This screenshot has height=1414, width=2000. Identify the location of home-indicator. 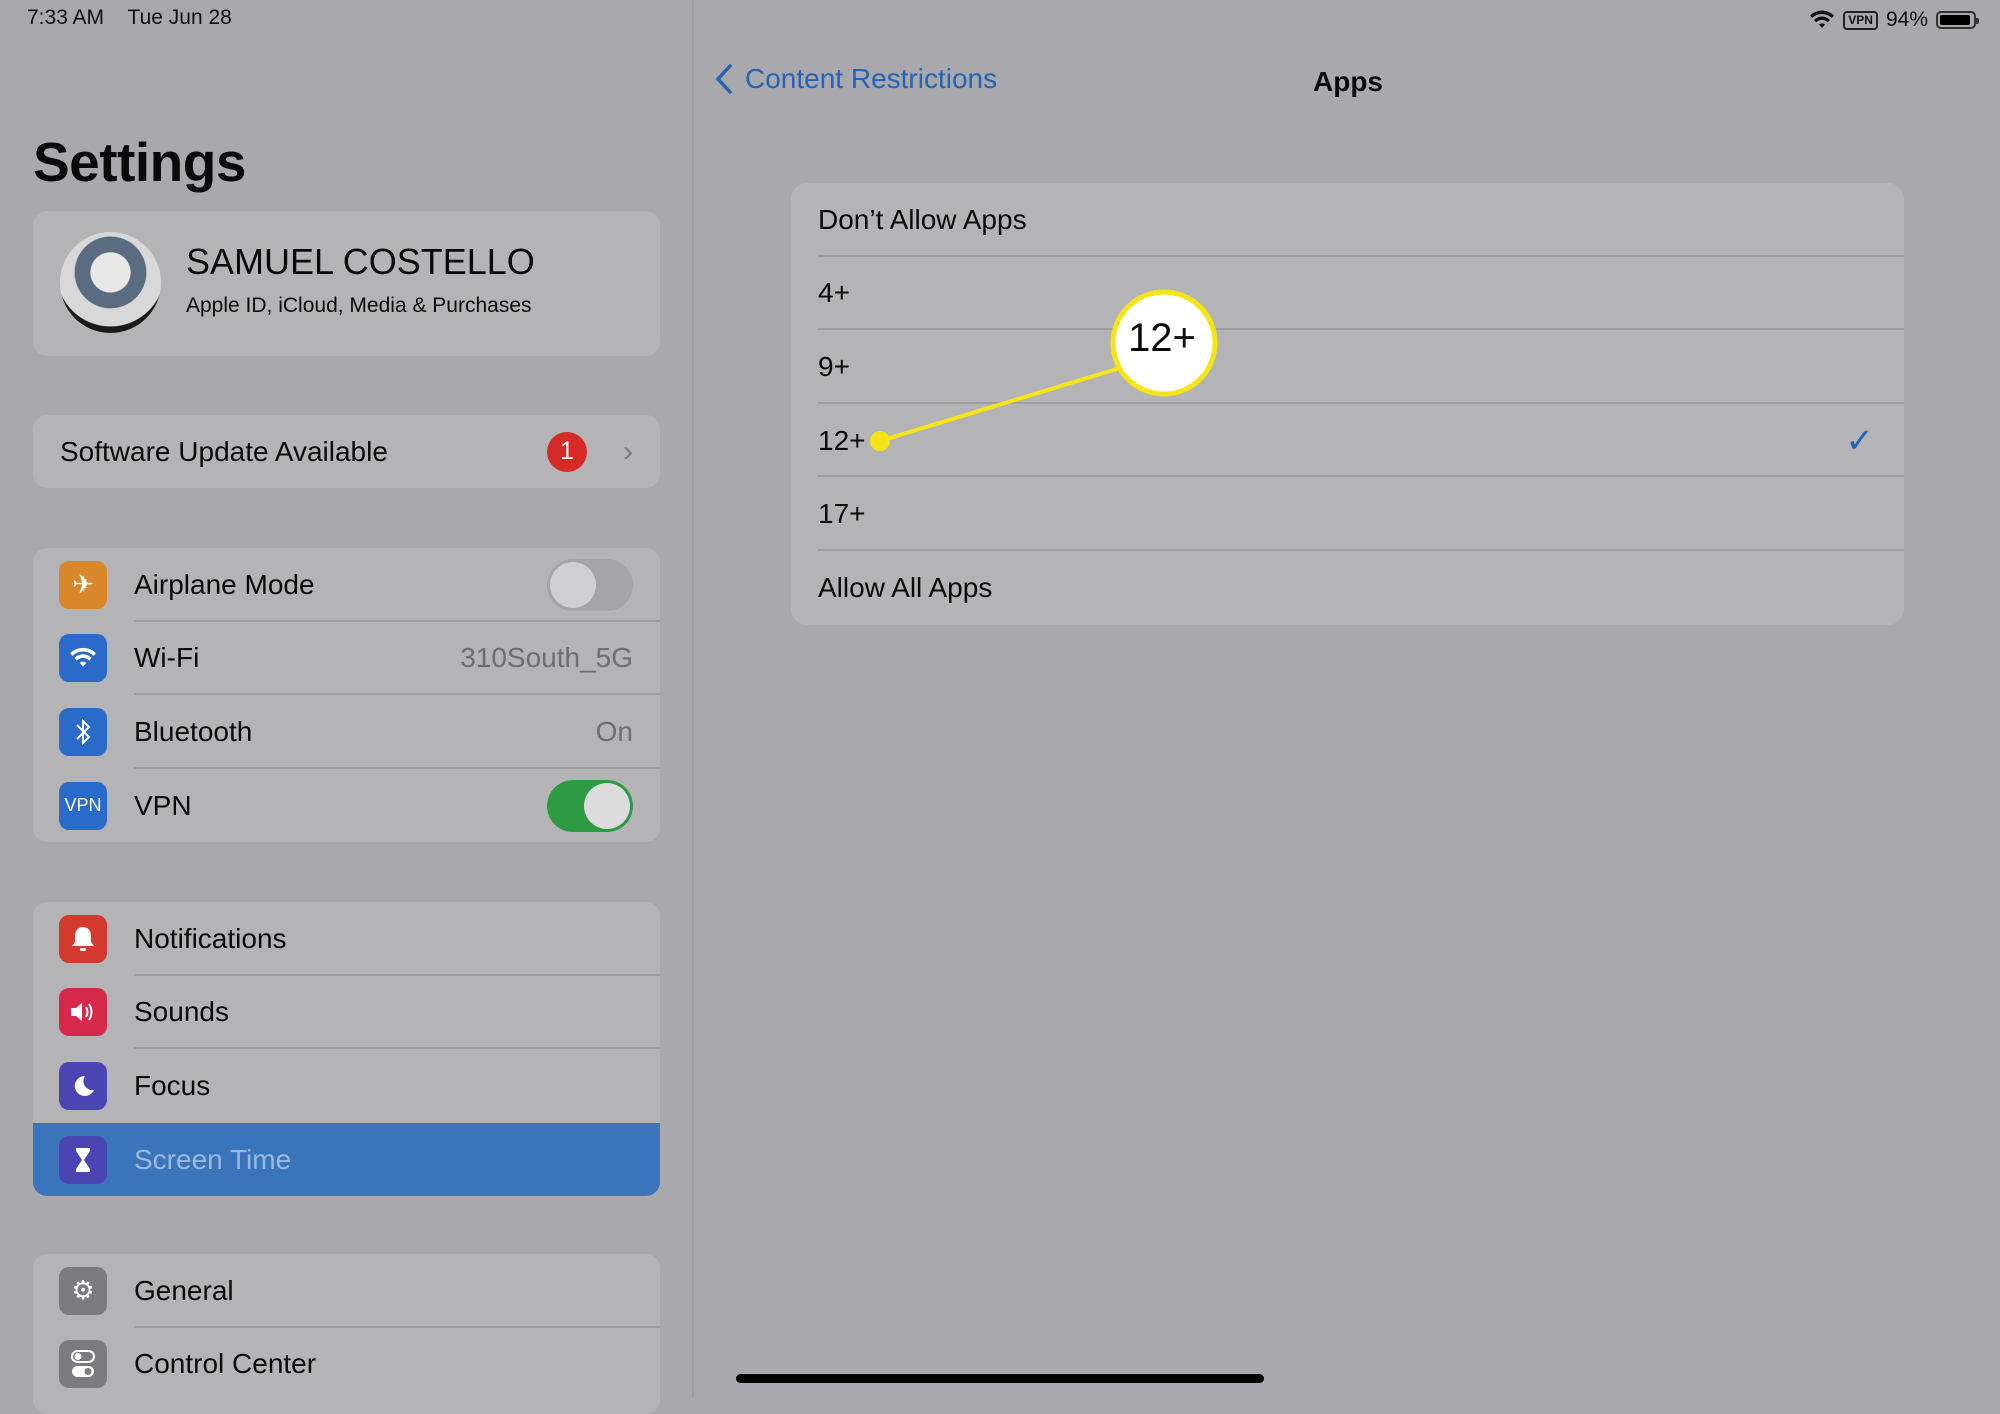
(1000, 1378).